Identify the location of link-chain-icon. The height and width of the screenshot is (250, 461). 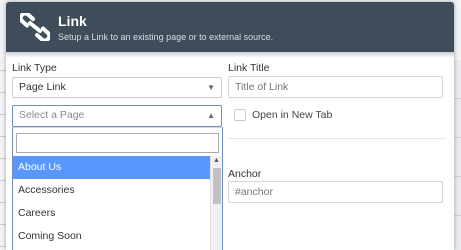
(35, 27).